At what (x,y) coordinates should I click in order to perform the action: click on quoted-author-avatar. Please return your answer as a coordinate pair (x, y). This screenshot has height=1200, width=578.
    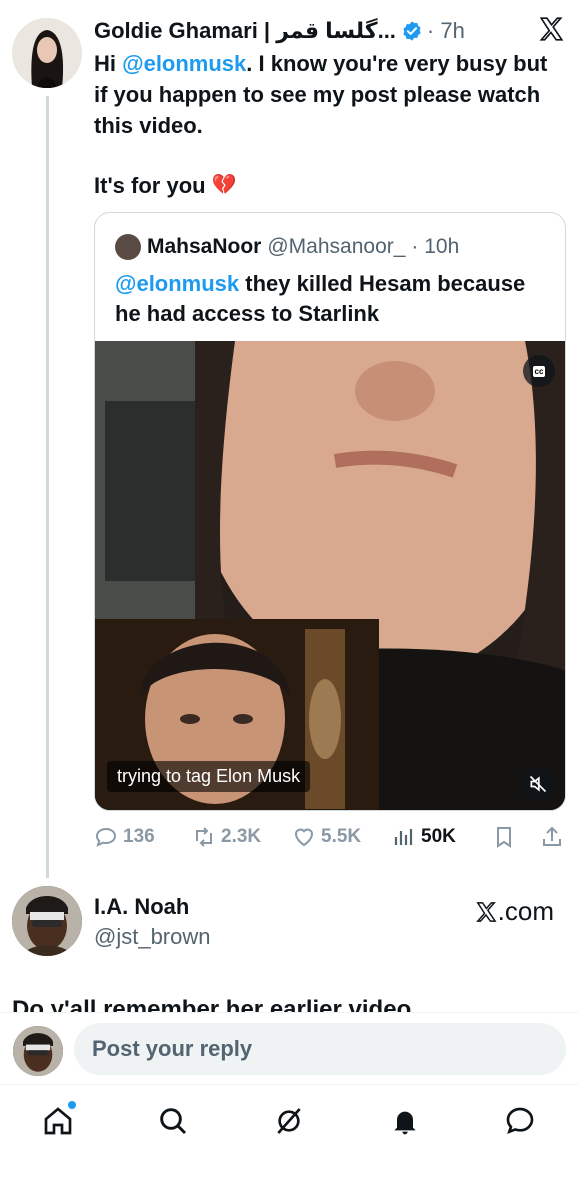
    Looking at the image, I should click on (128, 247).